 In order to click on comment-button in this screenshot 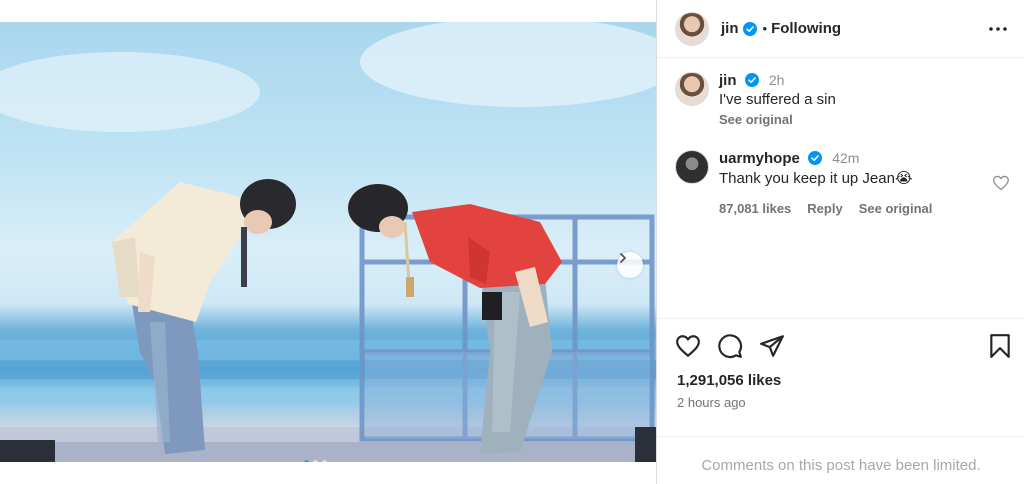, I will do `click(730, 346)`.